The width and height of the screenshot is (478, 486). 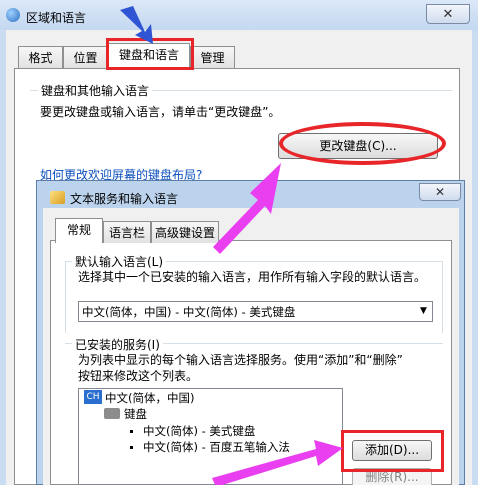 What do you see at coordinates (247, 208) in the screenshot?
I see `arrow-to-change-button` at bounding box center [247, 208].